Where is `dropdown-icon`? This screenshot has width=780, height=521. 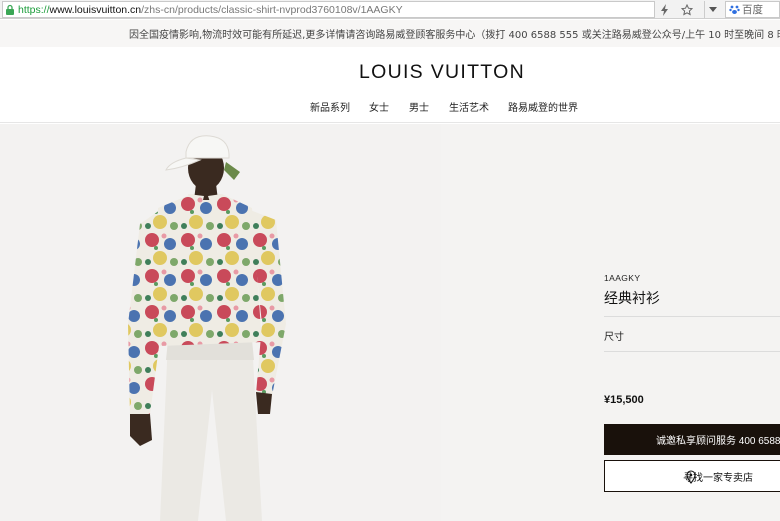
dropdown-icon is located at coordinates (712, 9).